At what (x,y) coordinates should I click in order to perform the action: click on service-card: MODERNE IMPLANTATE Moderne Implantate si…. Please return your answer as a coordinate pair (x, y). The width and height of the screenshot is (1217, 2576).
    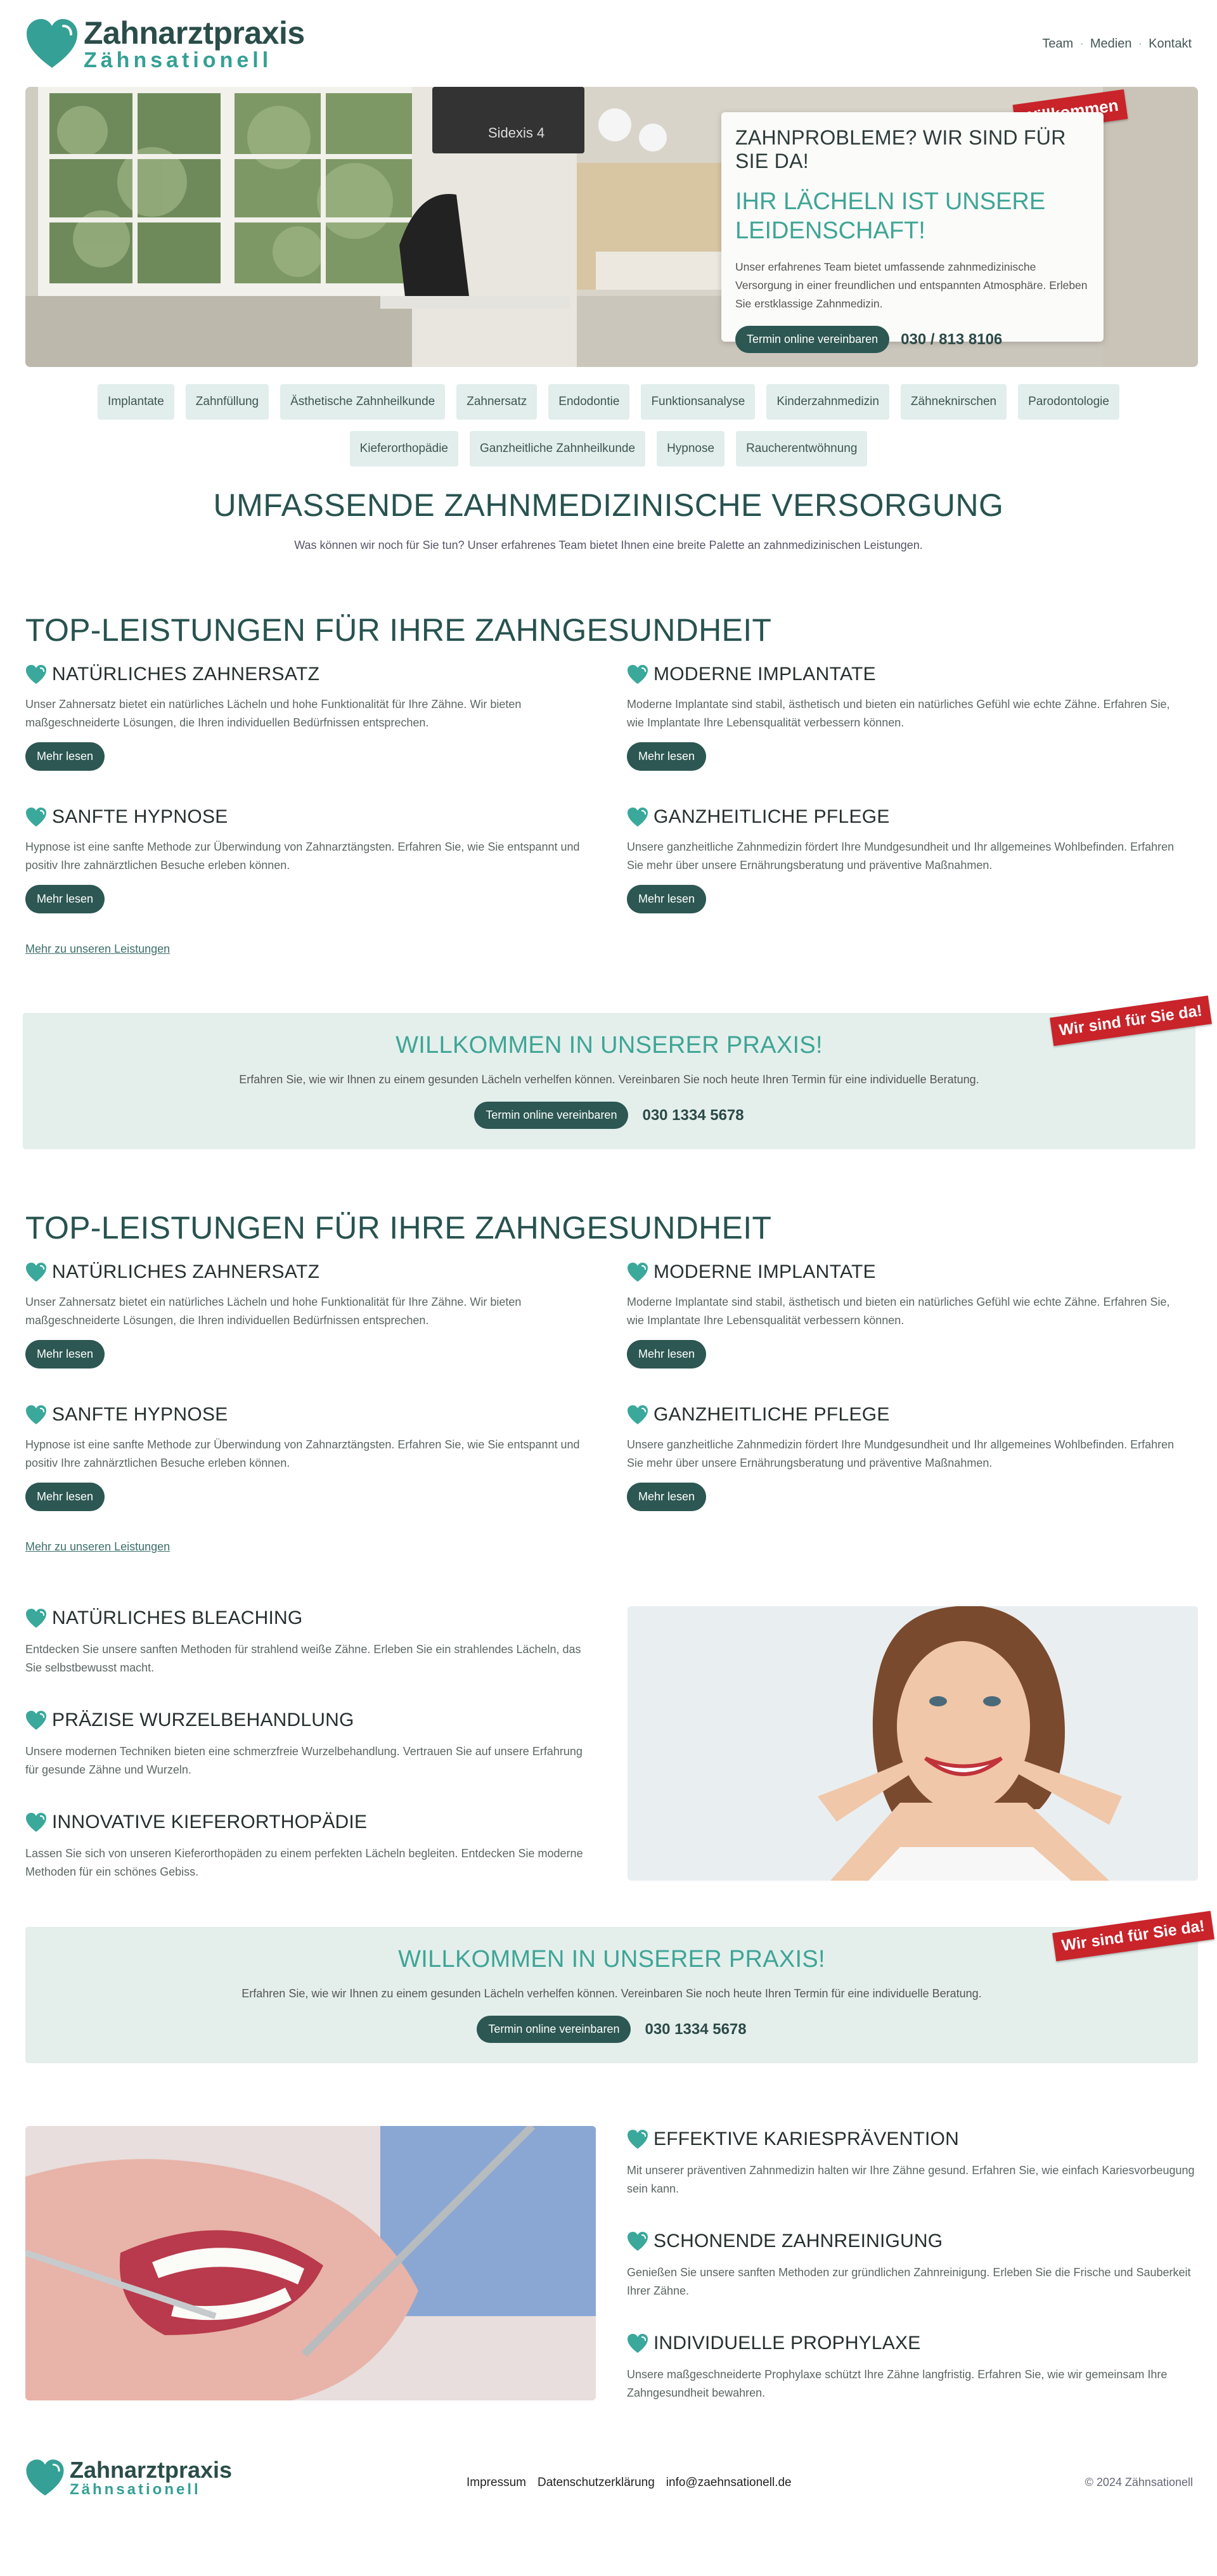
    Looking at the image, I should click on (906, 1314).